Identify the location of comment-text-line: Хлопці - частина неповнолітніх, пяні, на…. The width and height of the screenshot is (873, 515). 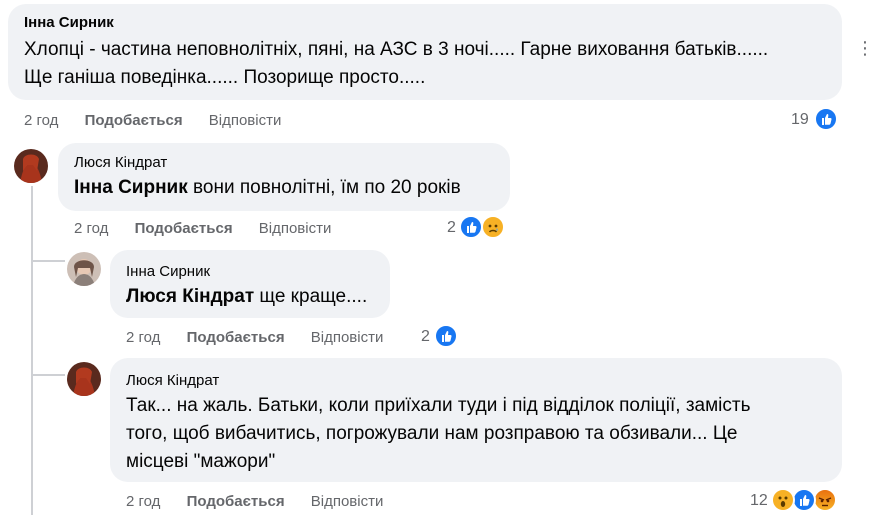
(396, 49).